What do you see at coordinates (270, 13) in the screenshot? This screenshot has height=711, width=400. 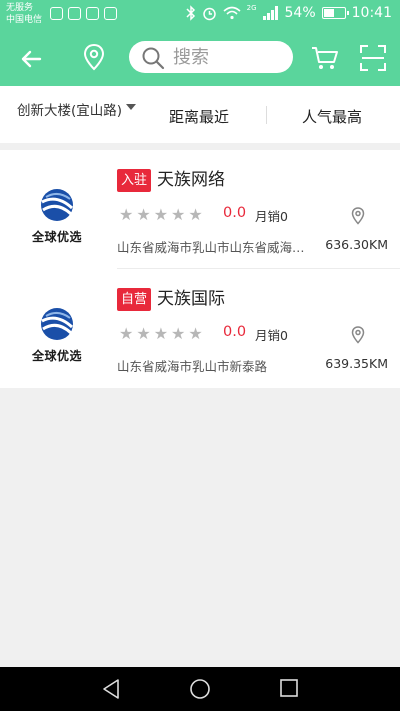 I see `signal-icon` at bounding box center [270, 13].